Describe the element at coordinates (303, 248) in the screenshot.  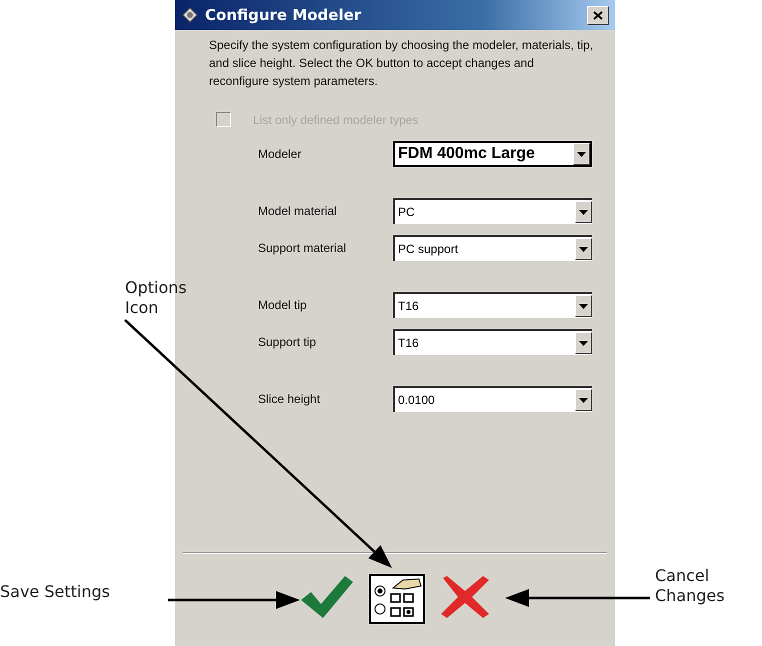
I see `field-label: Support material` at that location.